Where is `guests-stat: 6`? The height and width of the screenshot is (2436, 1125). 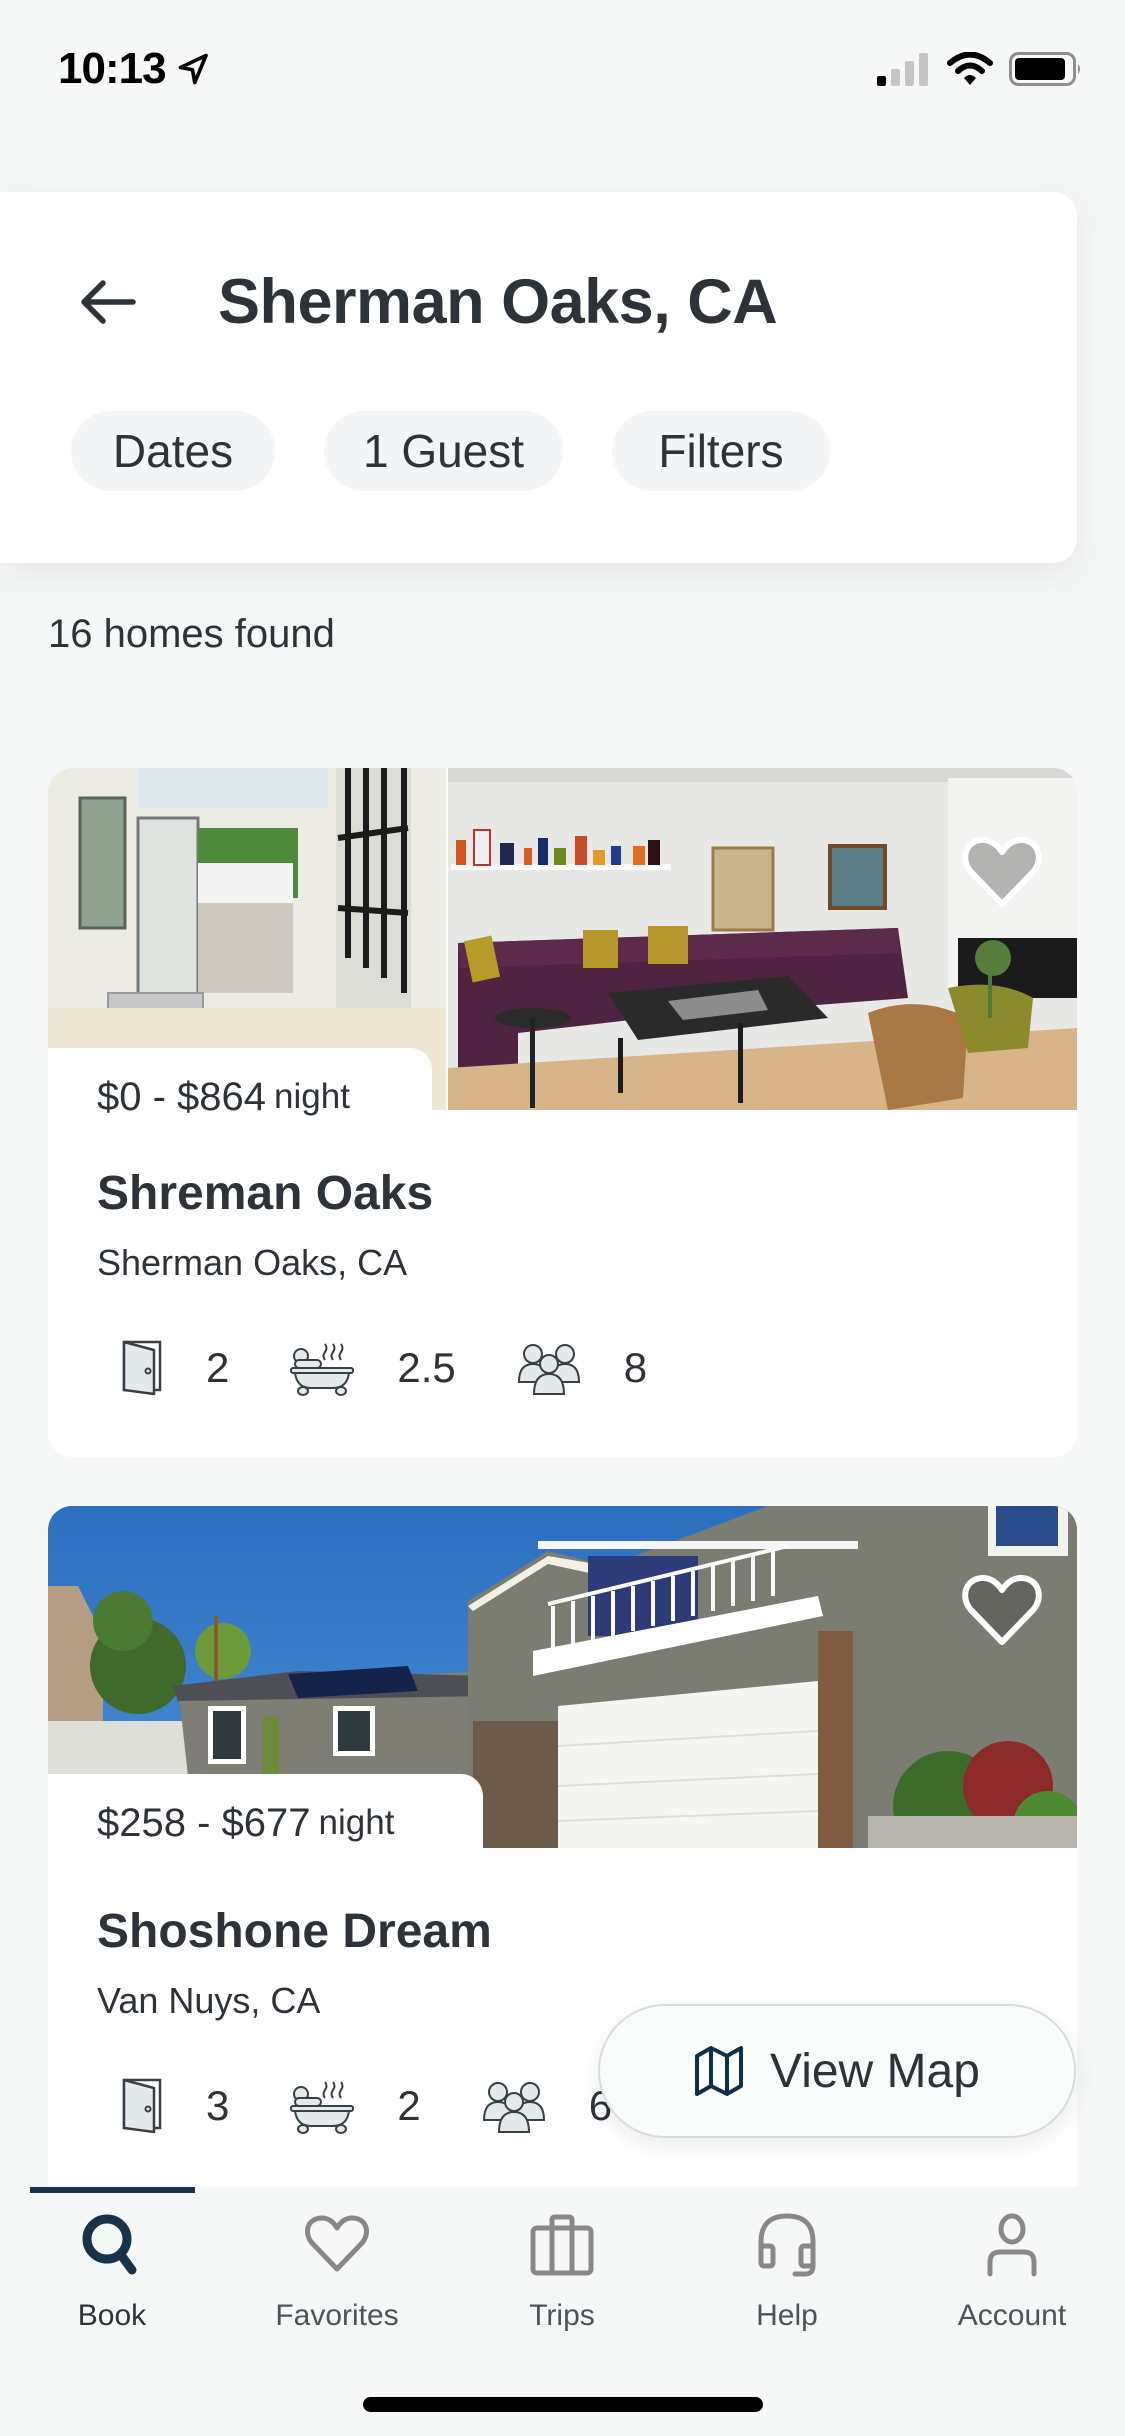 guests-stat: 6 is located at coordinates (546, 2106).